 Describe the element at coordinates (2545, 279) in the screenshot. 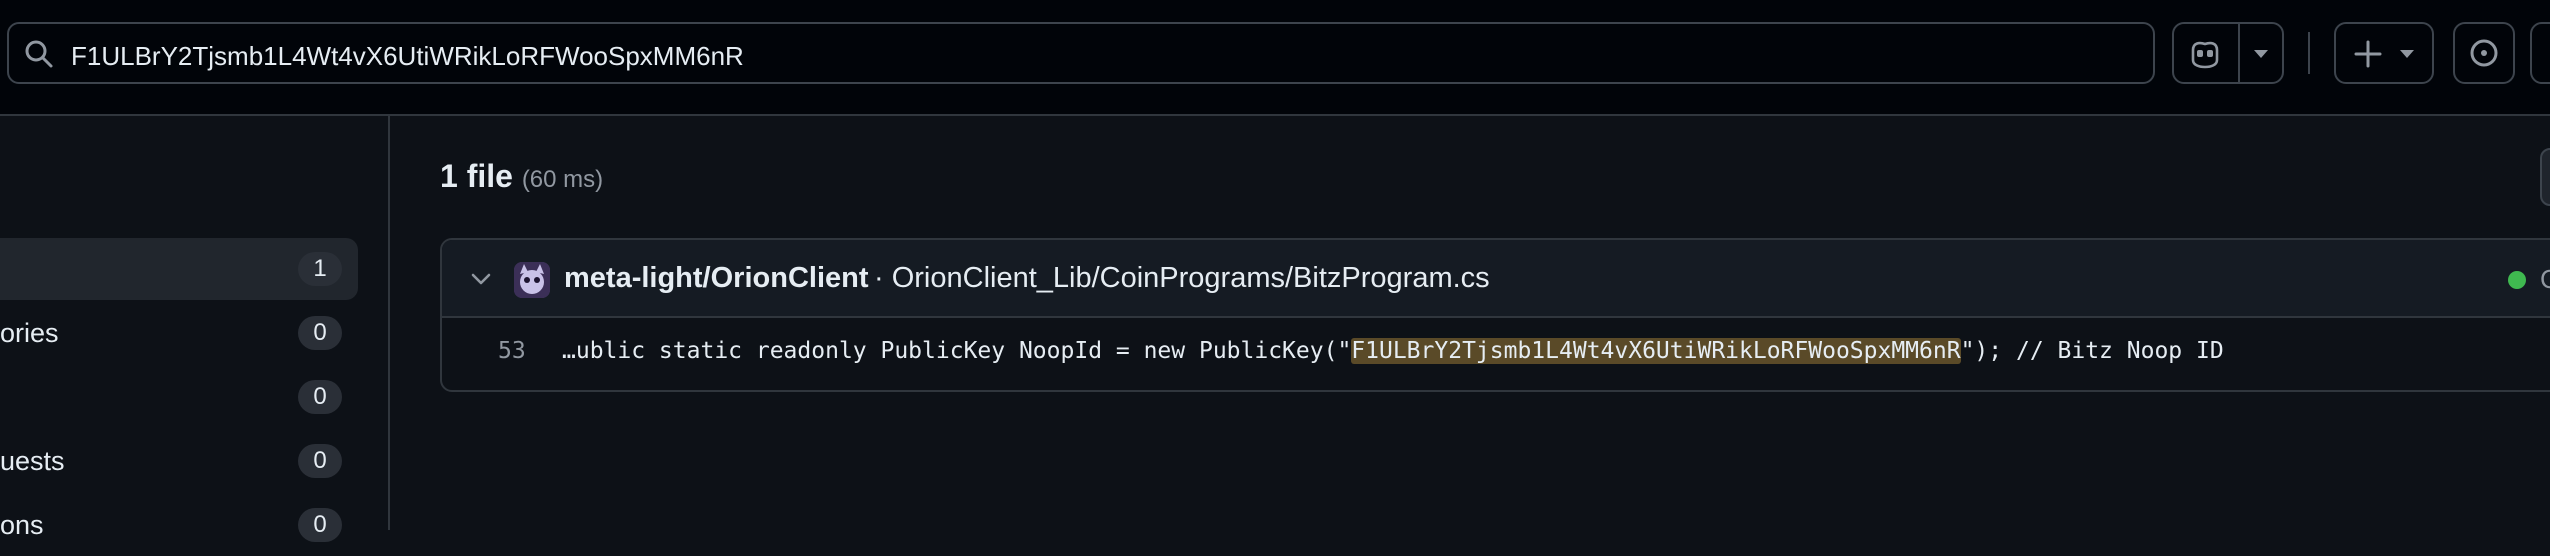

I see `language-label: C` at that location.